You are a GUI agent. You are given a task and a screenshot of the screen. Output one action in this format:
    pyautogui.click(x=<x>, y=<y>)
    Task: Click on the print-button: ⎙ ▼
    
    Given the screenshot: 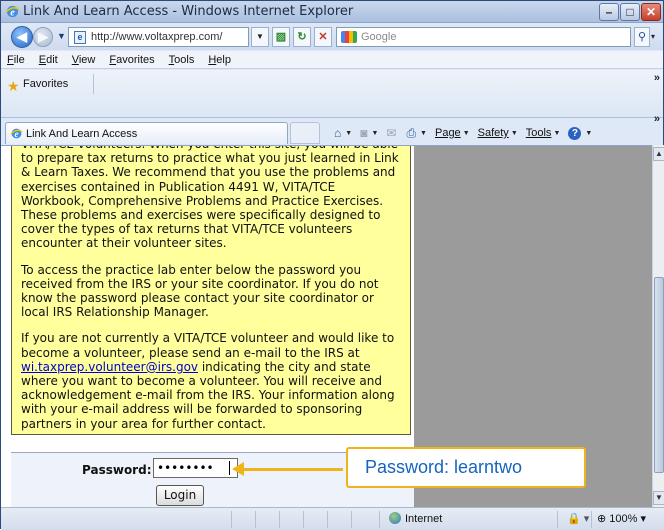 What is the action you would take?
    pyautogui.click(x=416, y=133)
    